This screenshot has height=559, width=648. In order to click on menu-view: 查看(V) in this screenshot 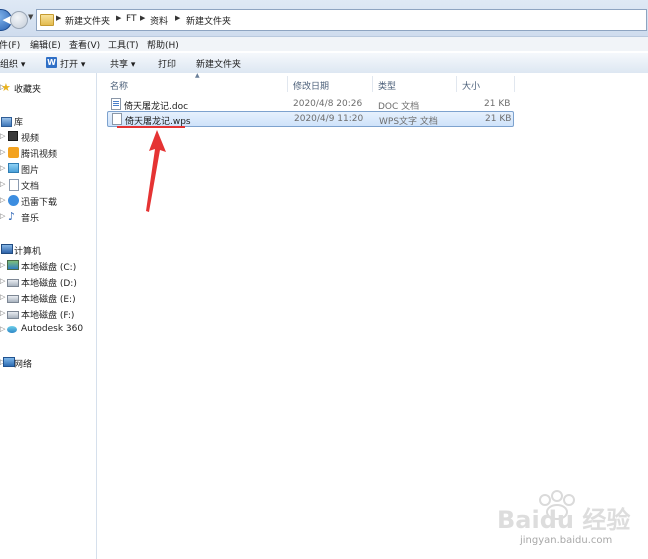, I will do `click(84, 44)`.